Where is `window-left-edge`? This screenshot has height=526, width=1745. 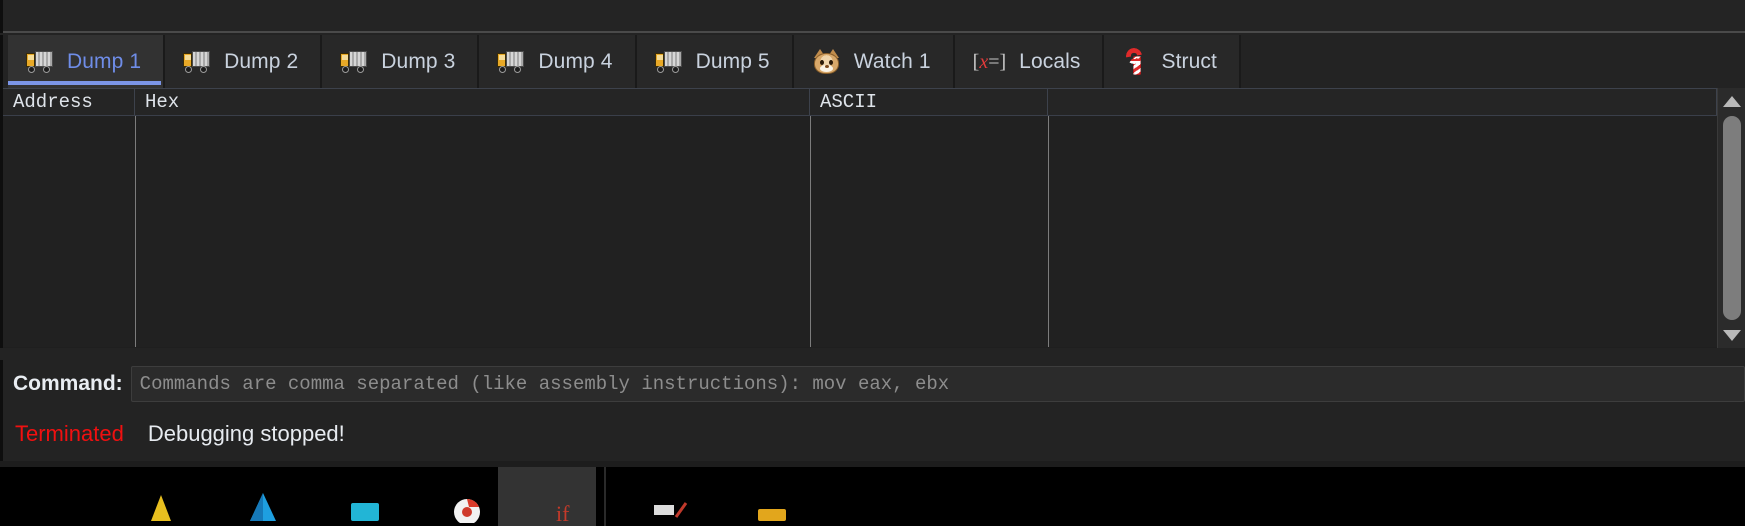
window-left-edge is located at coordinates (1, 16).